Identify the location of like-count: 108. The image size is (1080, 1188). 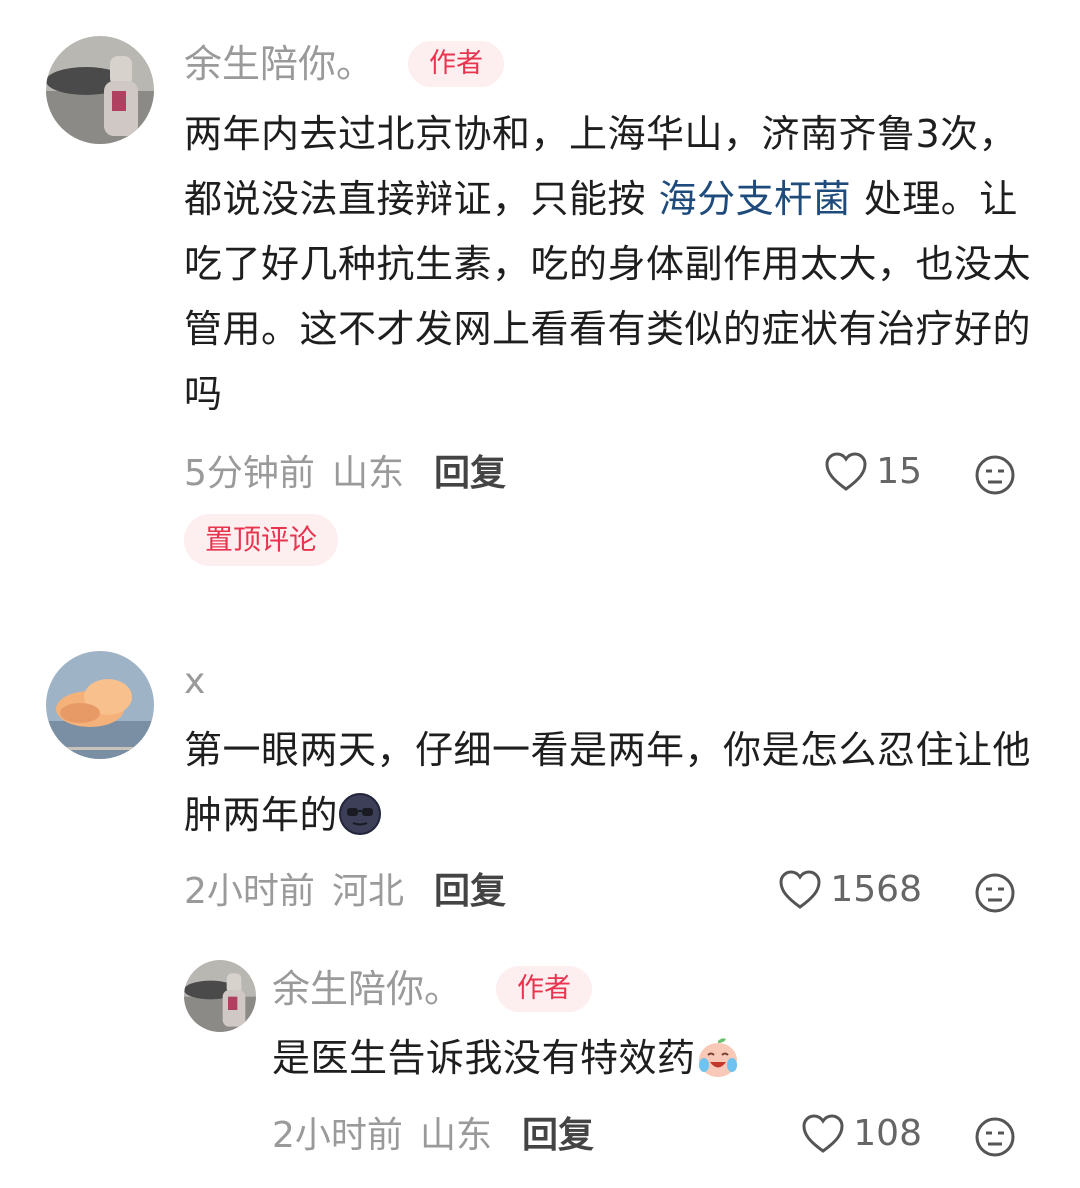
(887, 1133).